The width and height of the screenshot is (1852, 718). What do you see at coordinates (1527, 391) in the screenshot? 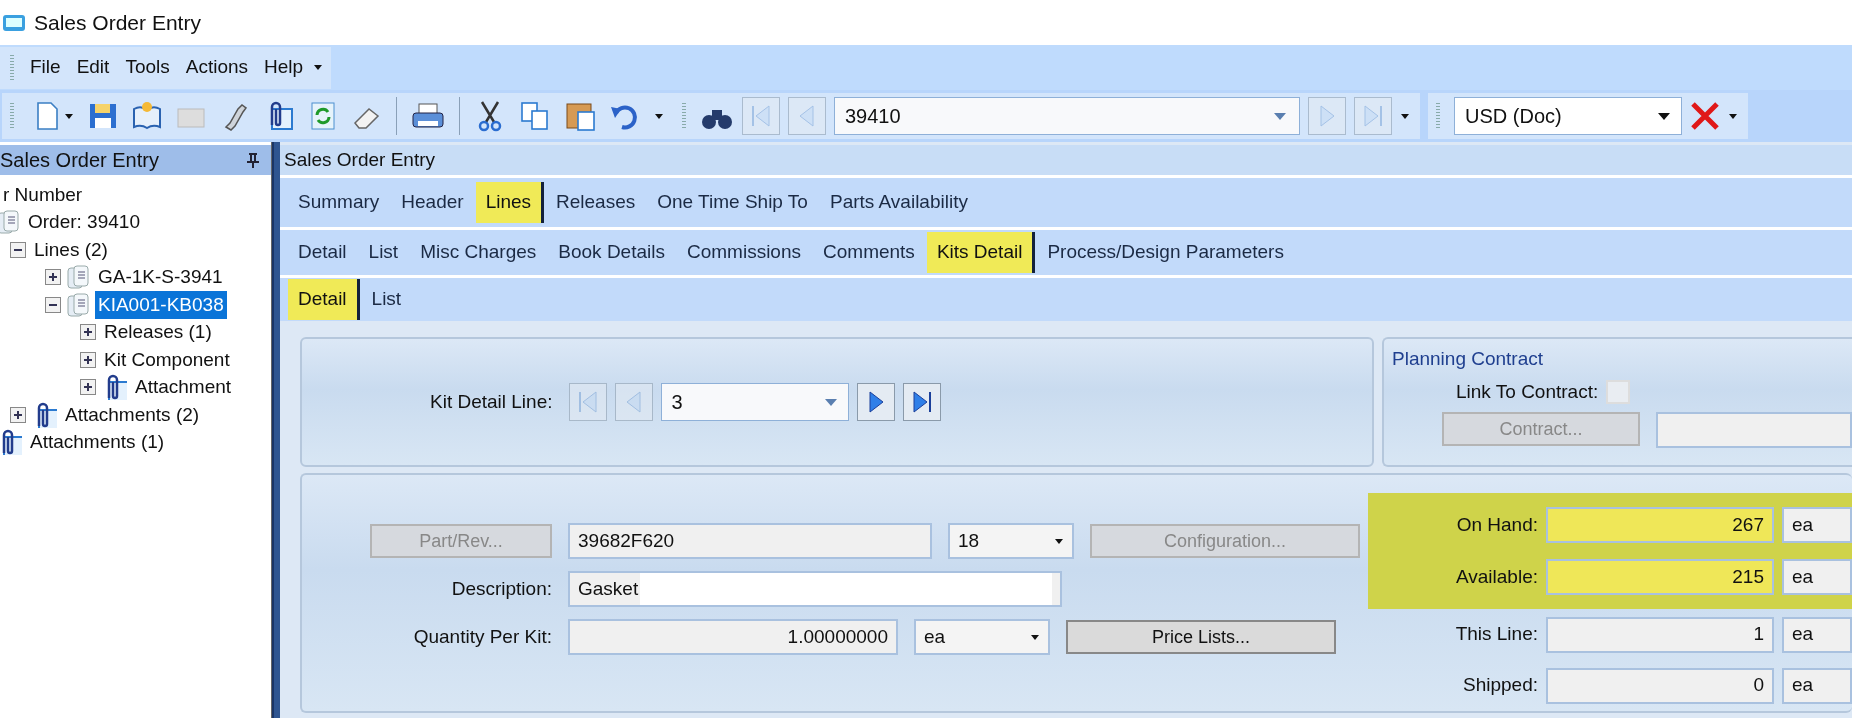
I see `field-label: Link To Contract:` at bounding box center [1527, 391].